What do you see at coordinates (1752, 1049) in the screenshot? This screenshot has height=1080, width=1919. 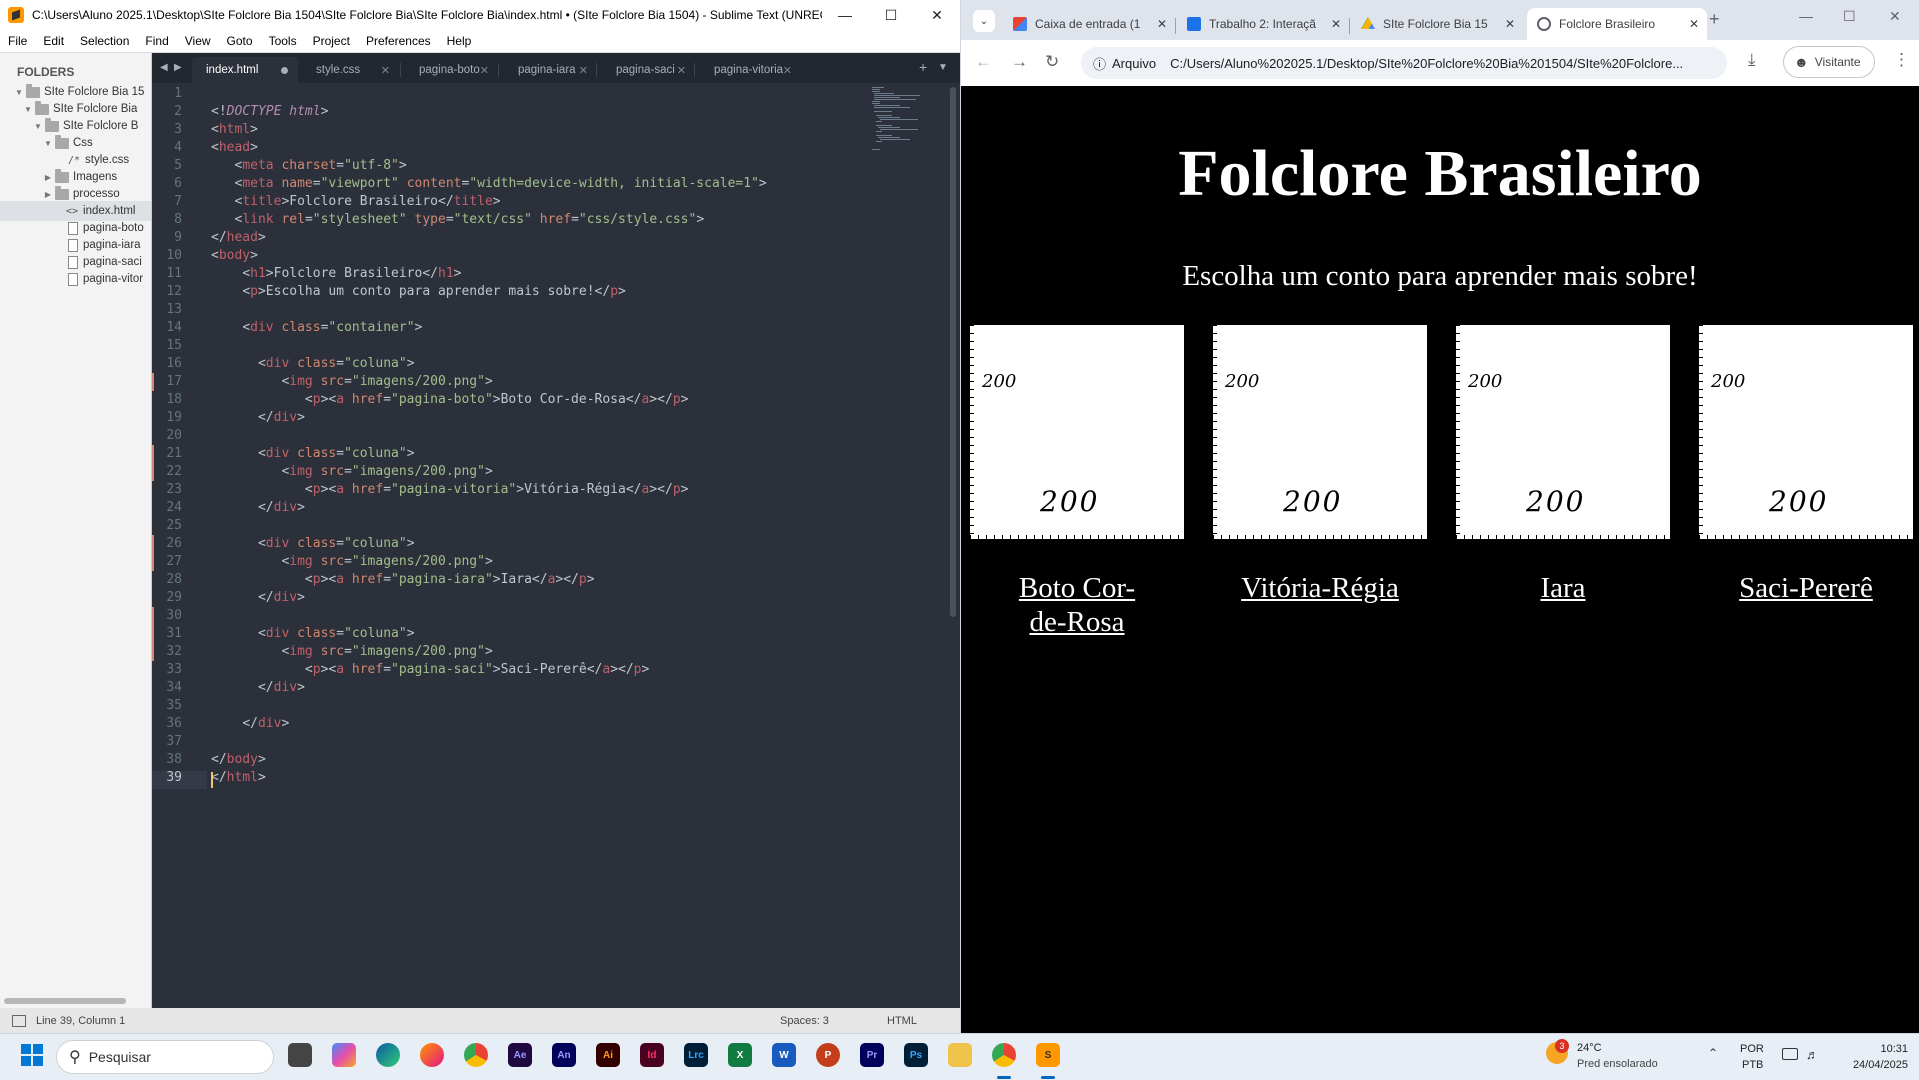 I see `language-top: POR` at bounding box center [1752, 1049].